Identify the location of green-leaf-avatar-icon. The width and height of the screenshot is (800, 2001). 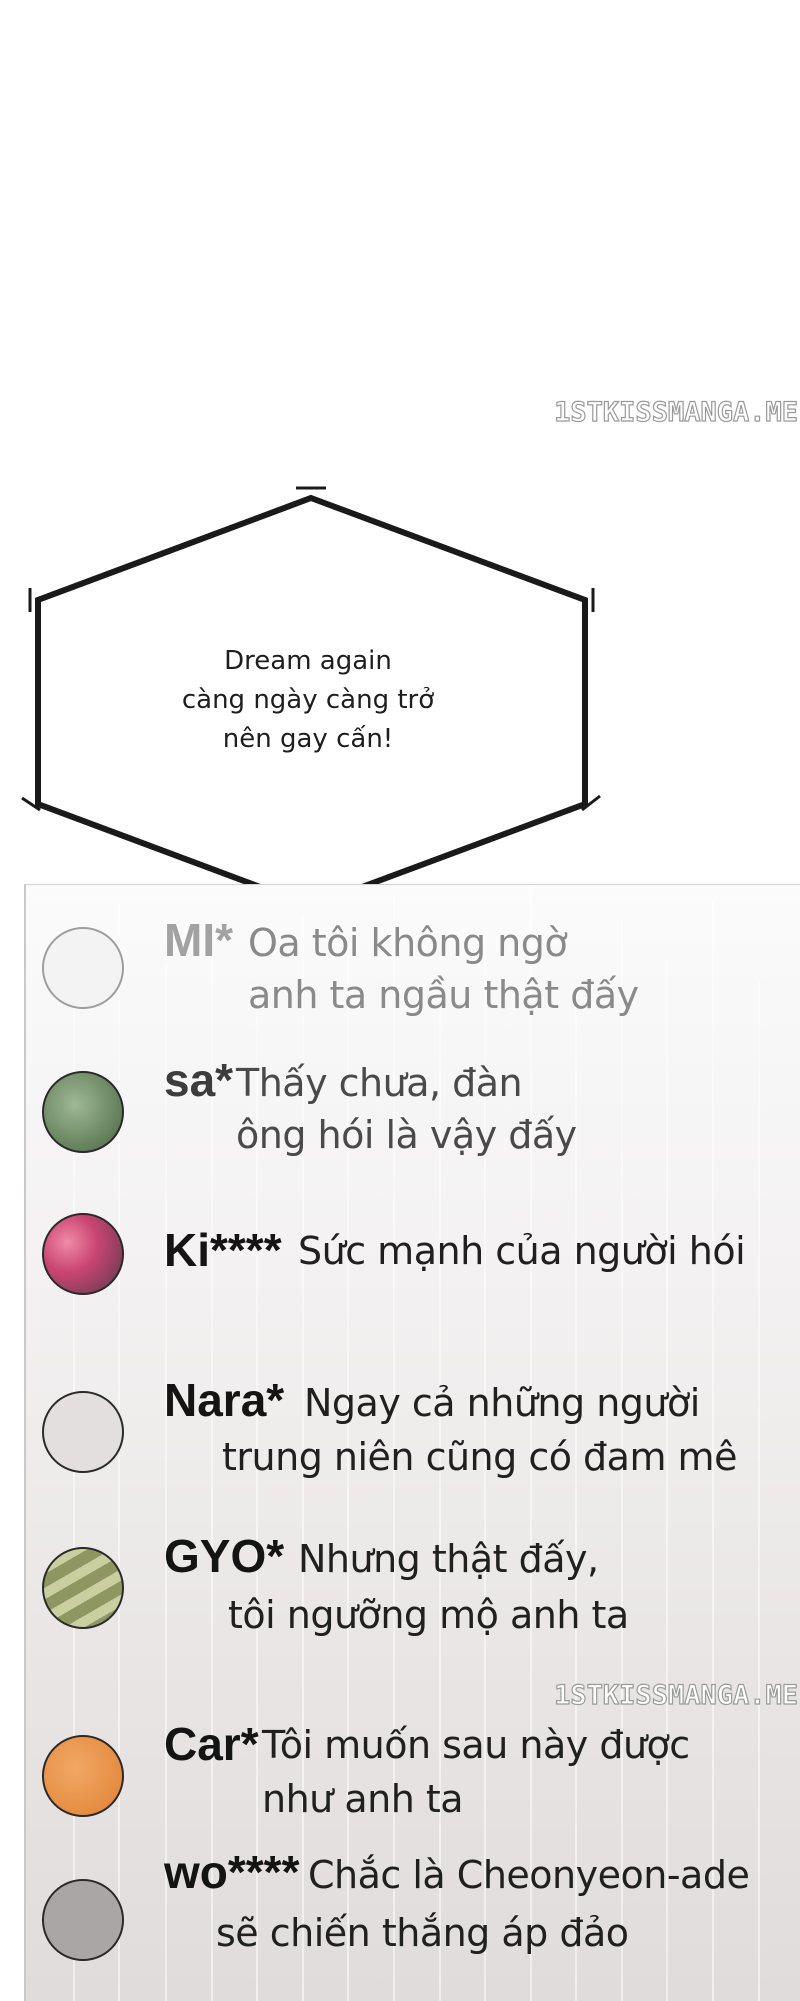
(83, 1112).